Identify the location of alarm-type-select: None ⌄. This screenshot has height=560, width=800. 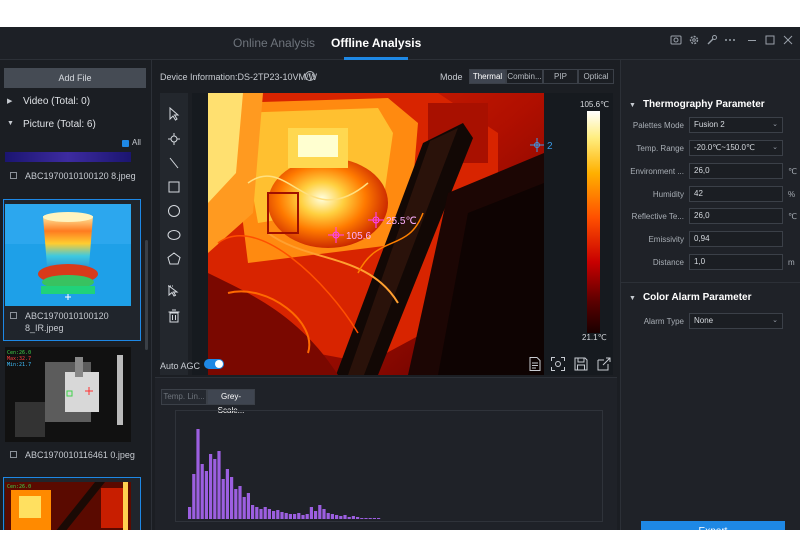
(736, 321).